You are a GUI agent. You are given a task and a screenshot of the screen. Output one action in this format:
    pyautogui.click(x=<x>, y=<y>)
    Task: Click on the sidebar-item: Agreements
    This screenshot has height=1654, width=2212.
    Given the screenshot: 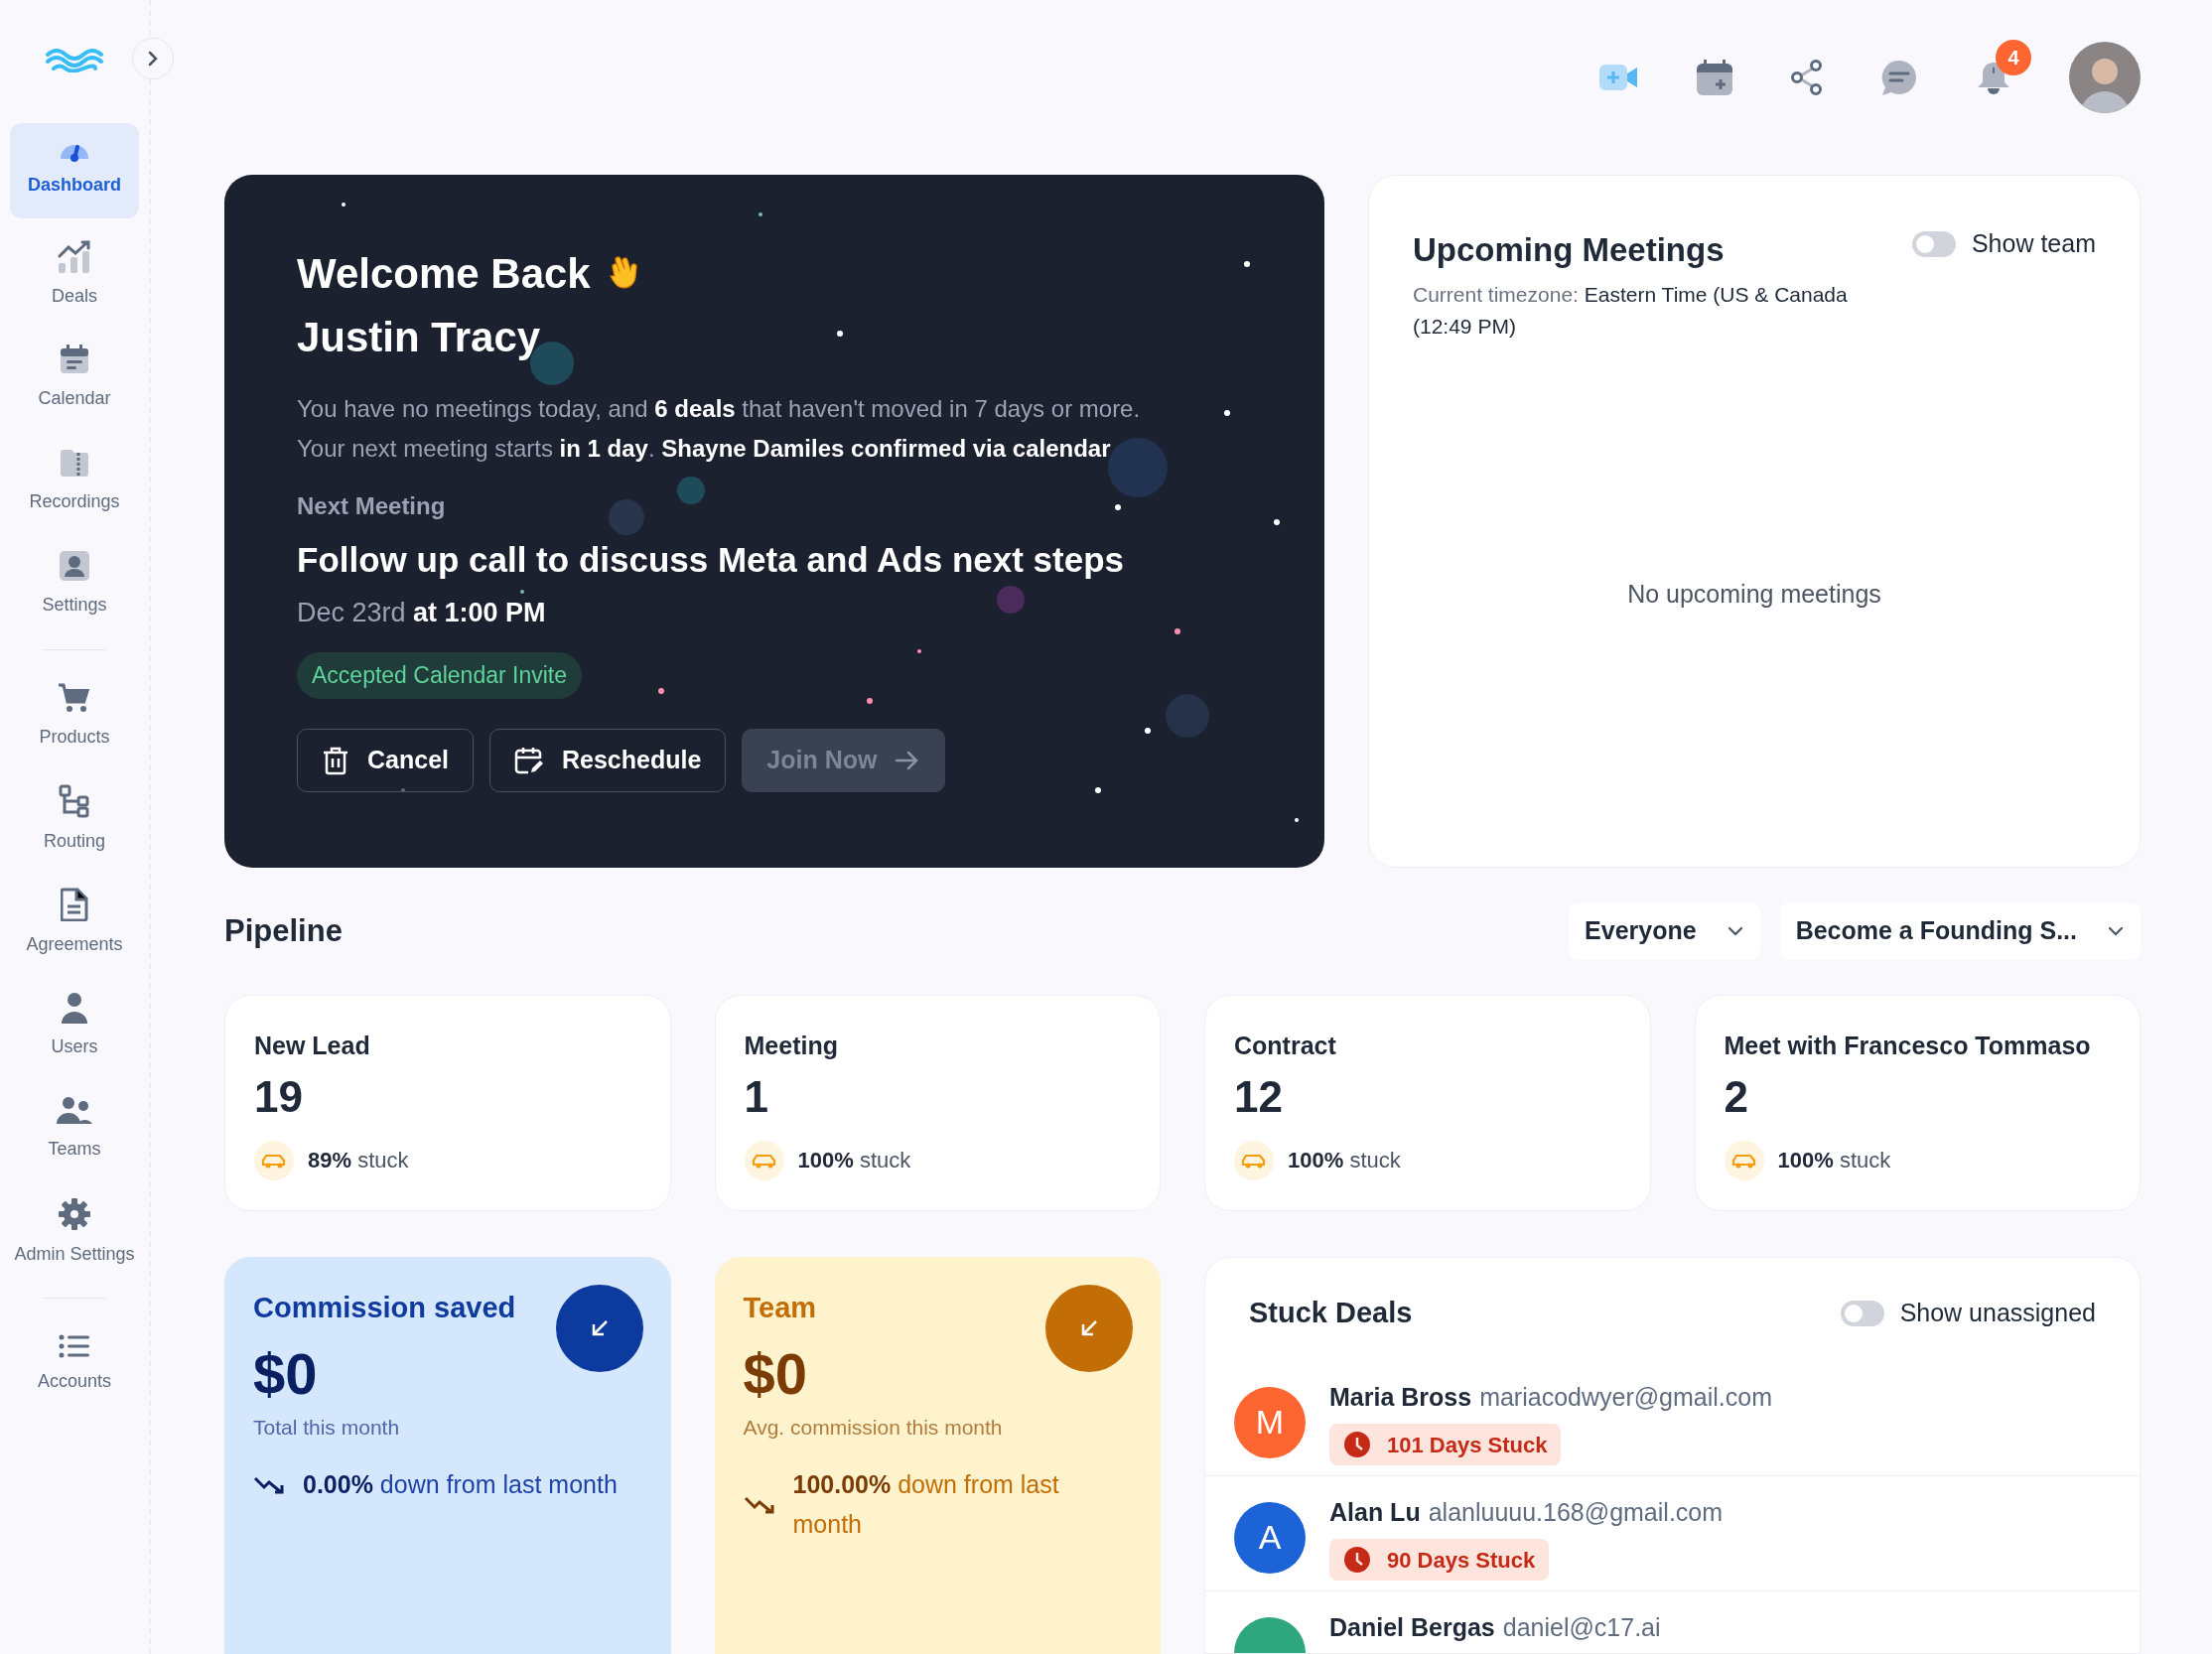 What is the action you would take?
    pyautogui.click(x=74, y=922)
    